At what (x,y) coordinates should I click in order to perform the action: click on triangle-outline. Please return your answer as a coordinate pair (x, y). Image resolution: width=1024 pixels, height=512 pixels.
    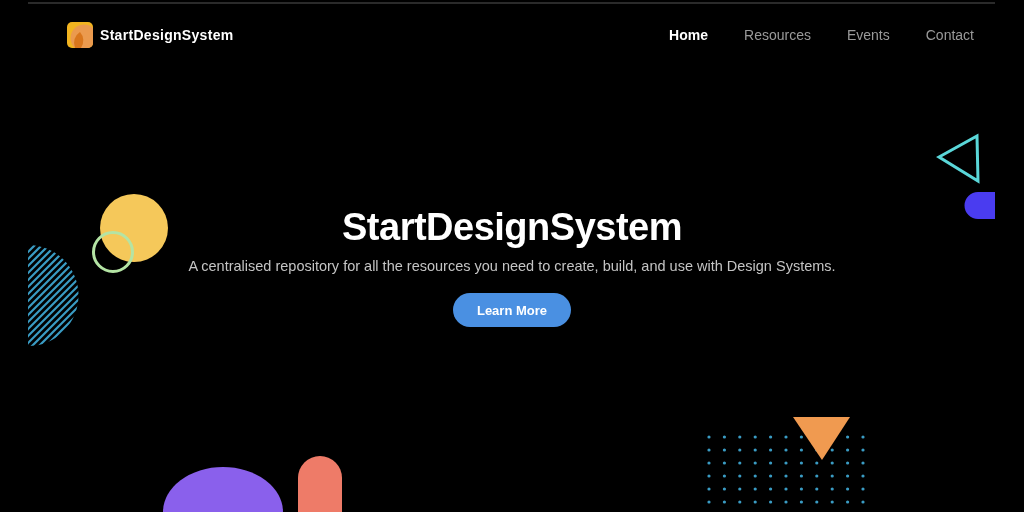
    Looking at the image, I should click on (958, 158).